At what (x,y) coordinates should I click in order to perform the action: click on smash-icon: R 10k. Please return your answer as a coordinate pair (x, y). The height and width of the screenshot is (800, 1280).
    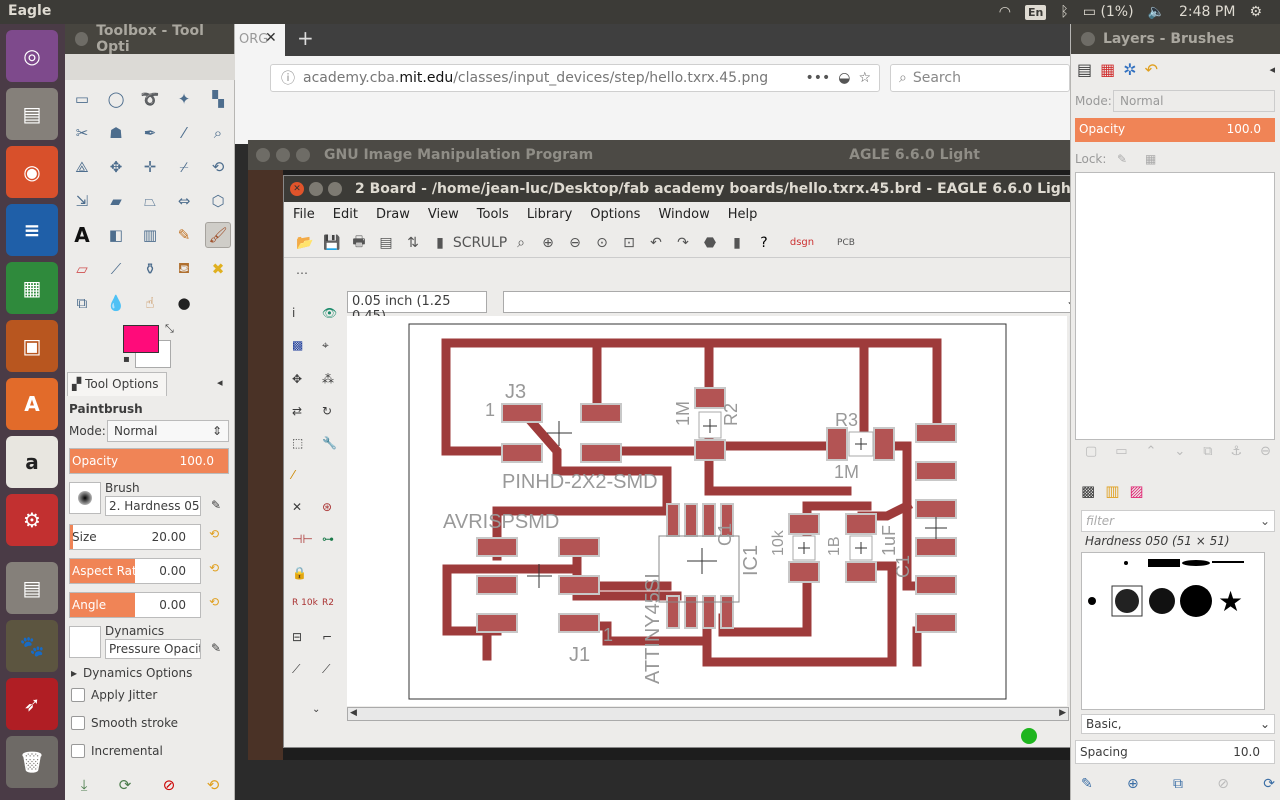
    Looking at the image, I should click on (305, 603).